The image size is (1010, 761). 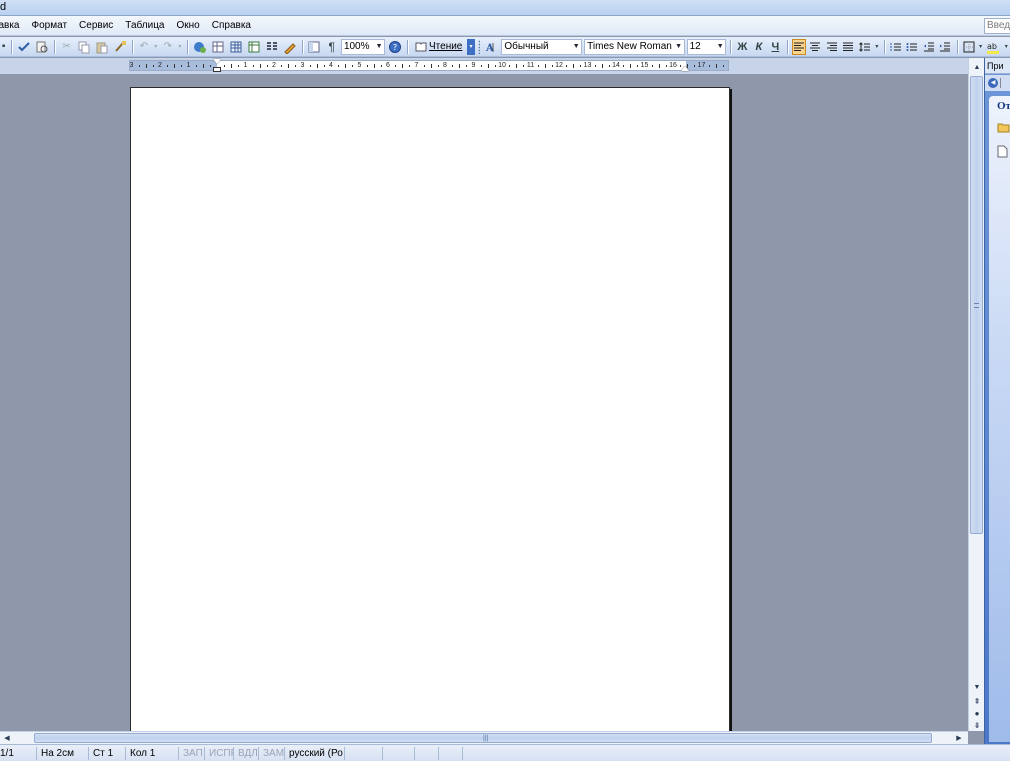 I want to click on cut-icon: ✂, so click(x=66, y=47).